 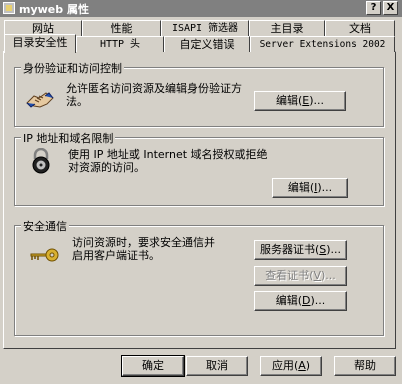 What do you see at coordinates (54, 9) in the screenshot?
I see `window-title: myweb 属性` at bounding box center [54, 9].